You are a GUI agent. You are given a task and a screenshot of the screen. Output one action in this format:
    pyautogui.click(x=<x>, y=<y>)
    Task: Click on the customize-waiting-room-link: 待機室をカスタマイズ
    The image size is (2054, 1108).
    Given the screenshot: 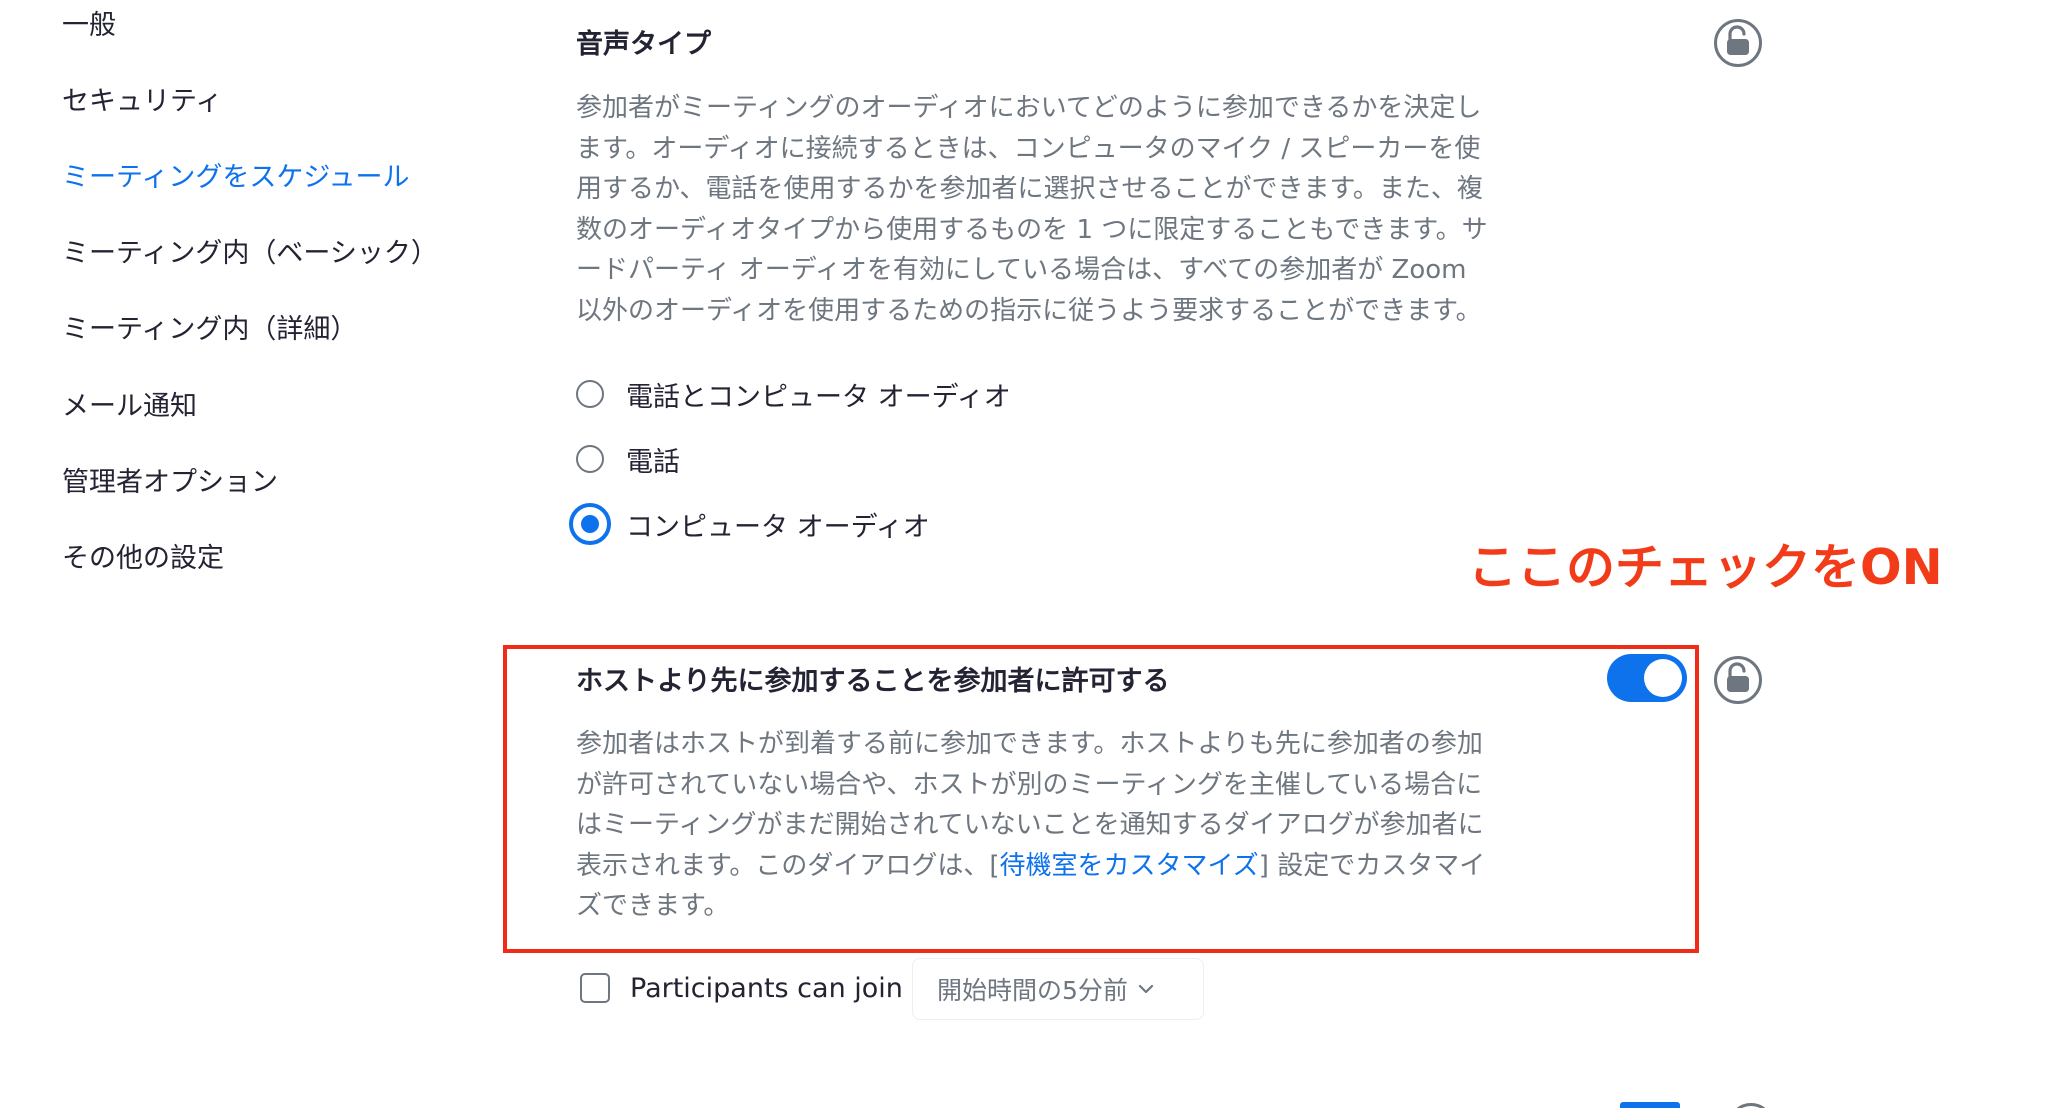 What is the action you would take?
    pyautogui.click(x=1129, y=866)
    